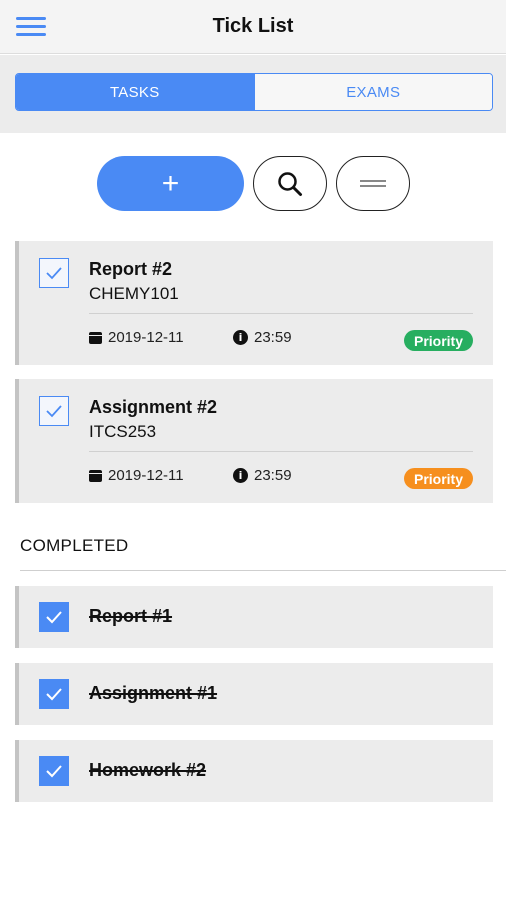 This screenshot has width=506, height=900. Describe the element at coordinates (131, 269) in the screenshot. I see `task-title: Report #2` at that location.